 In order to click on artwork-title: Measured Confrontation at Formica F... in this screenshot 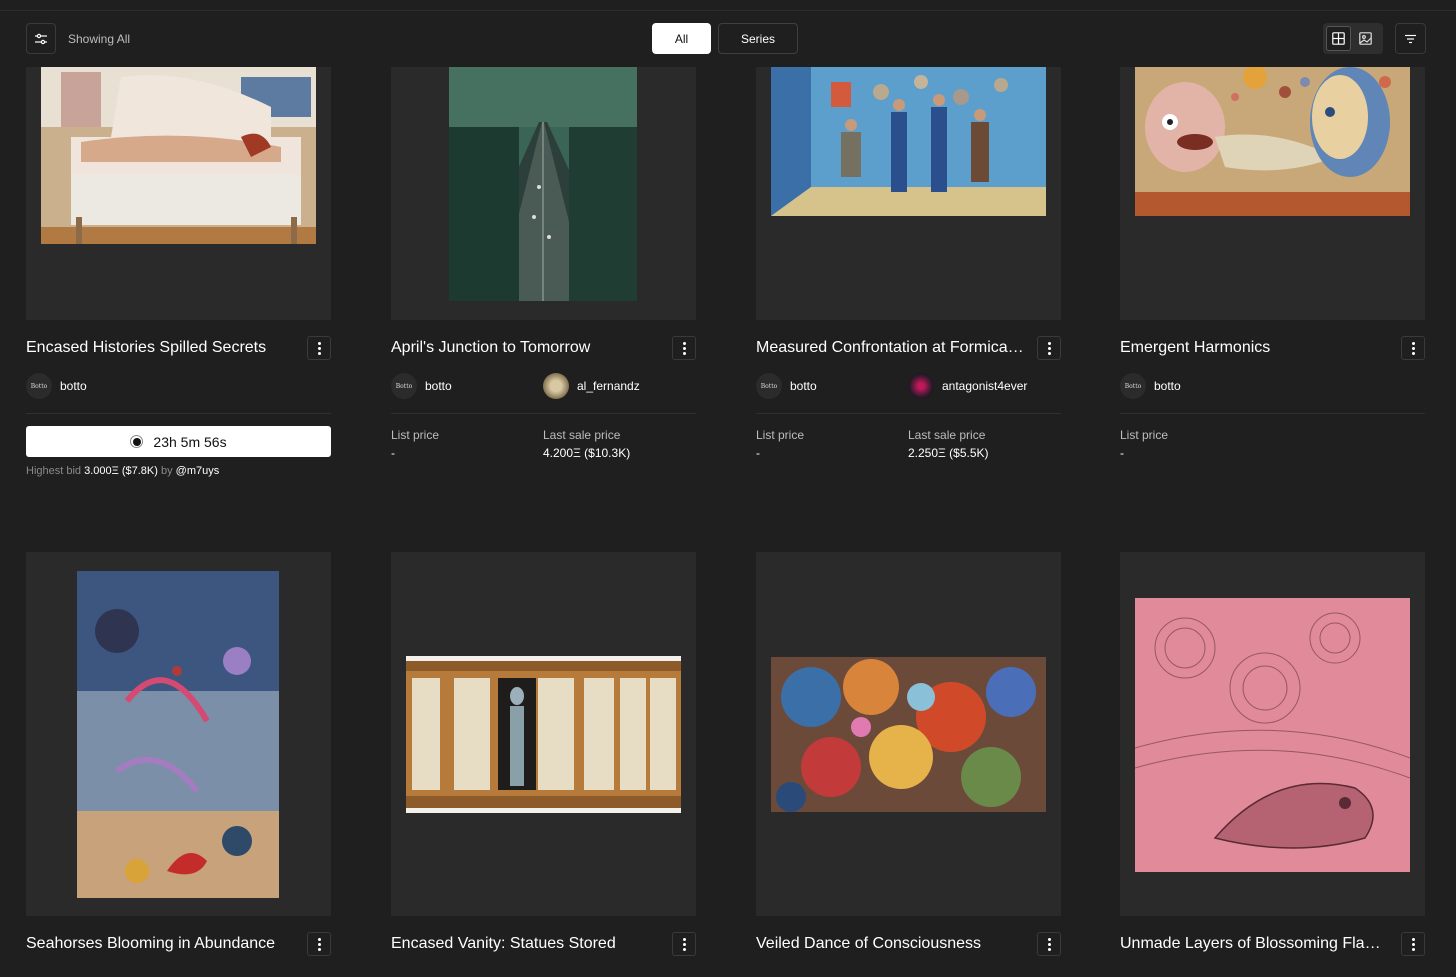, I will do `click(891, 348)`.